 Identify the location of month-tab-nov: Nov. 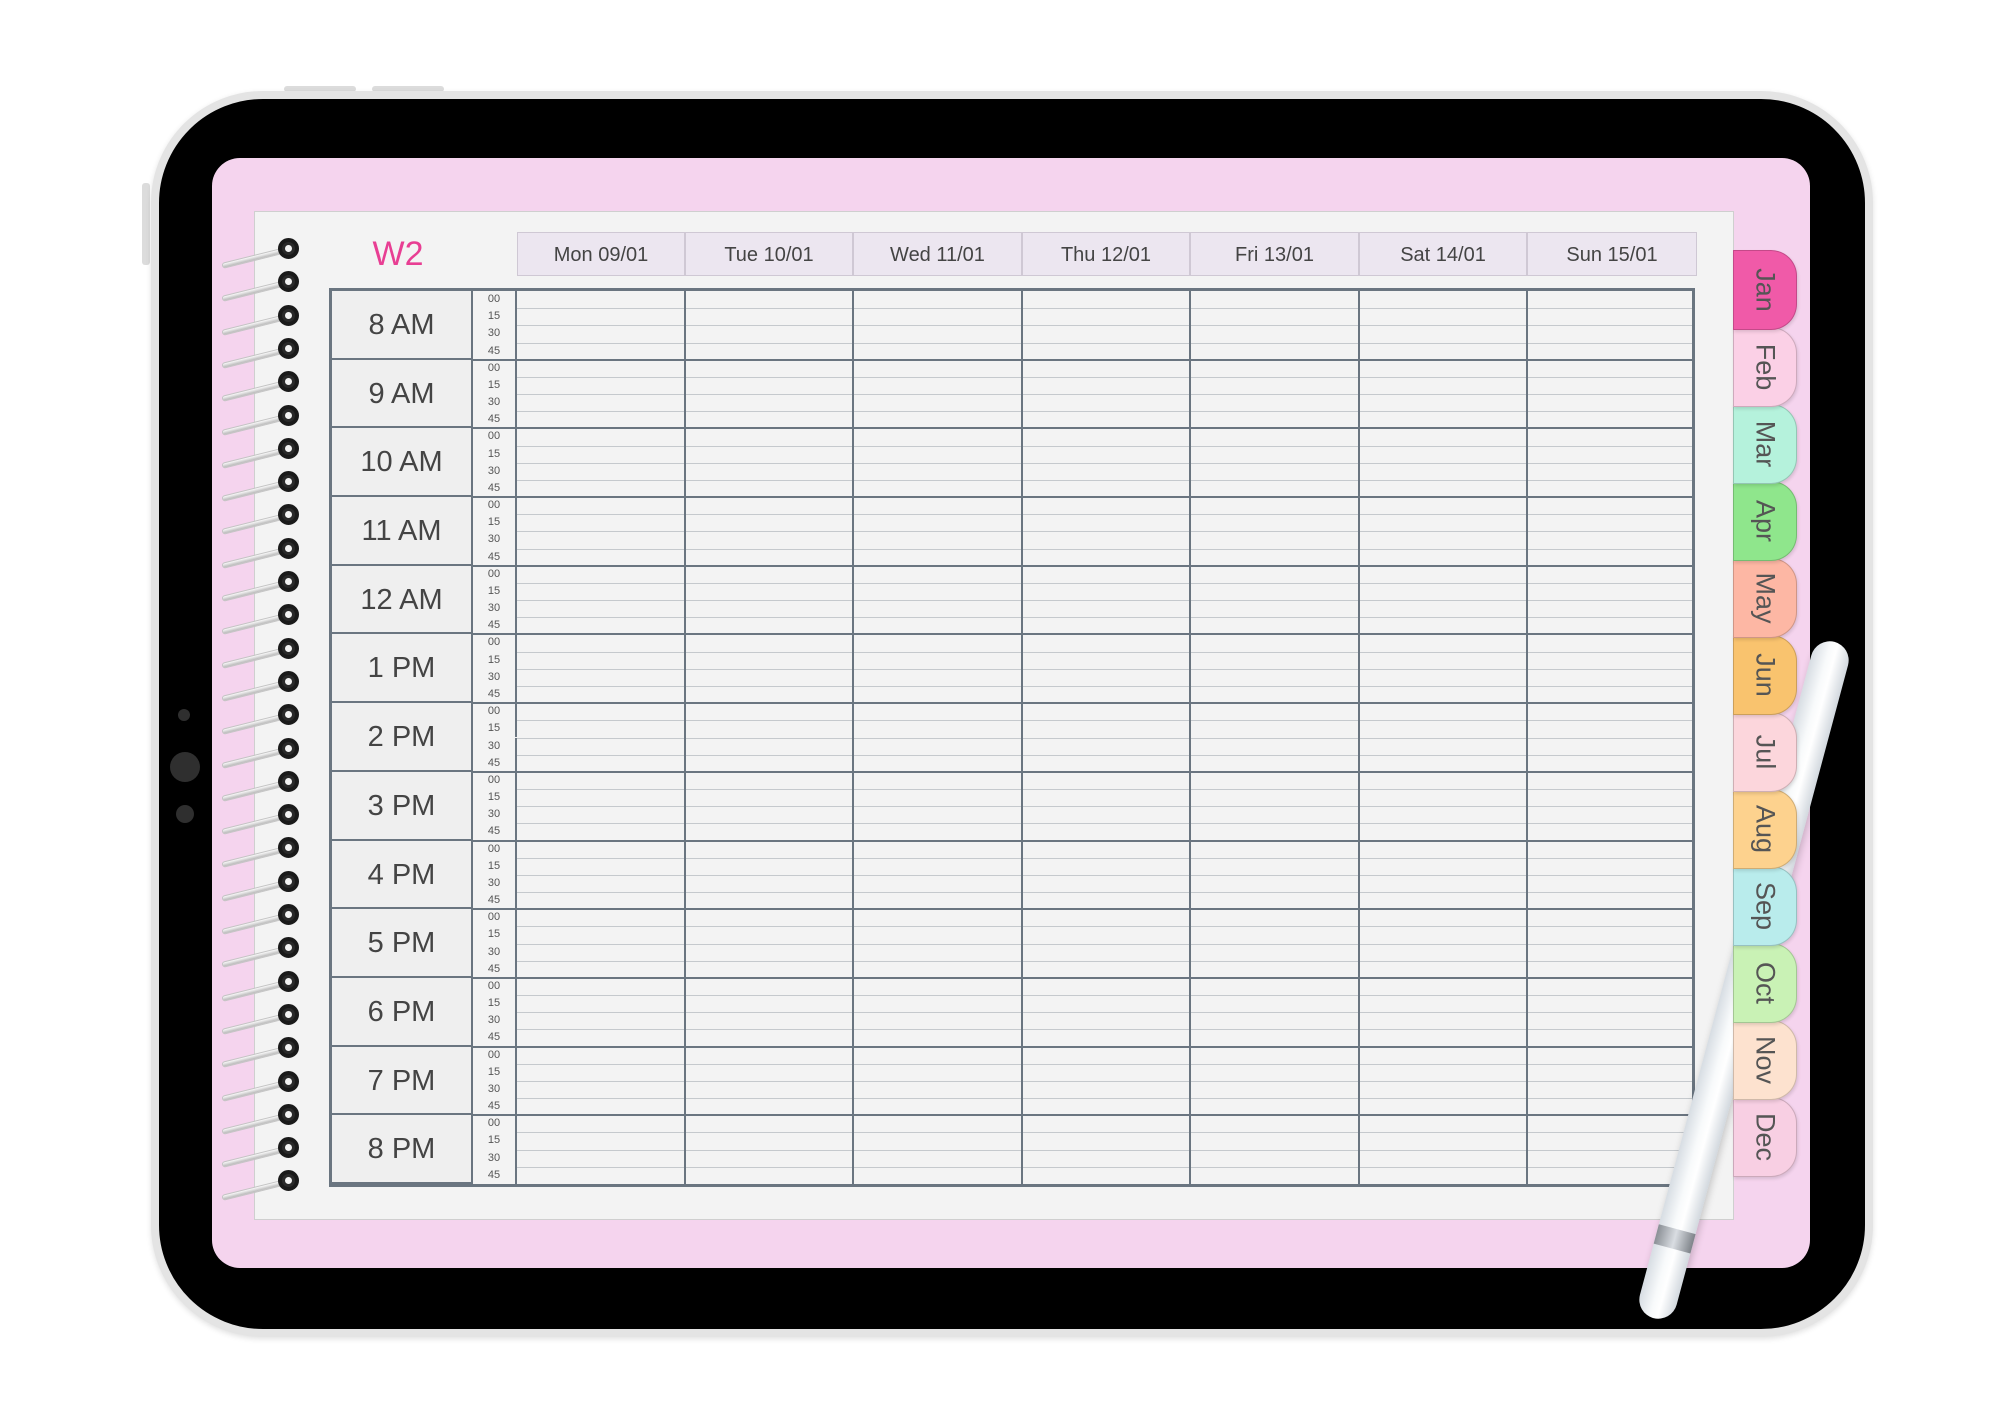
(1765, 1060).